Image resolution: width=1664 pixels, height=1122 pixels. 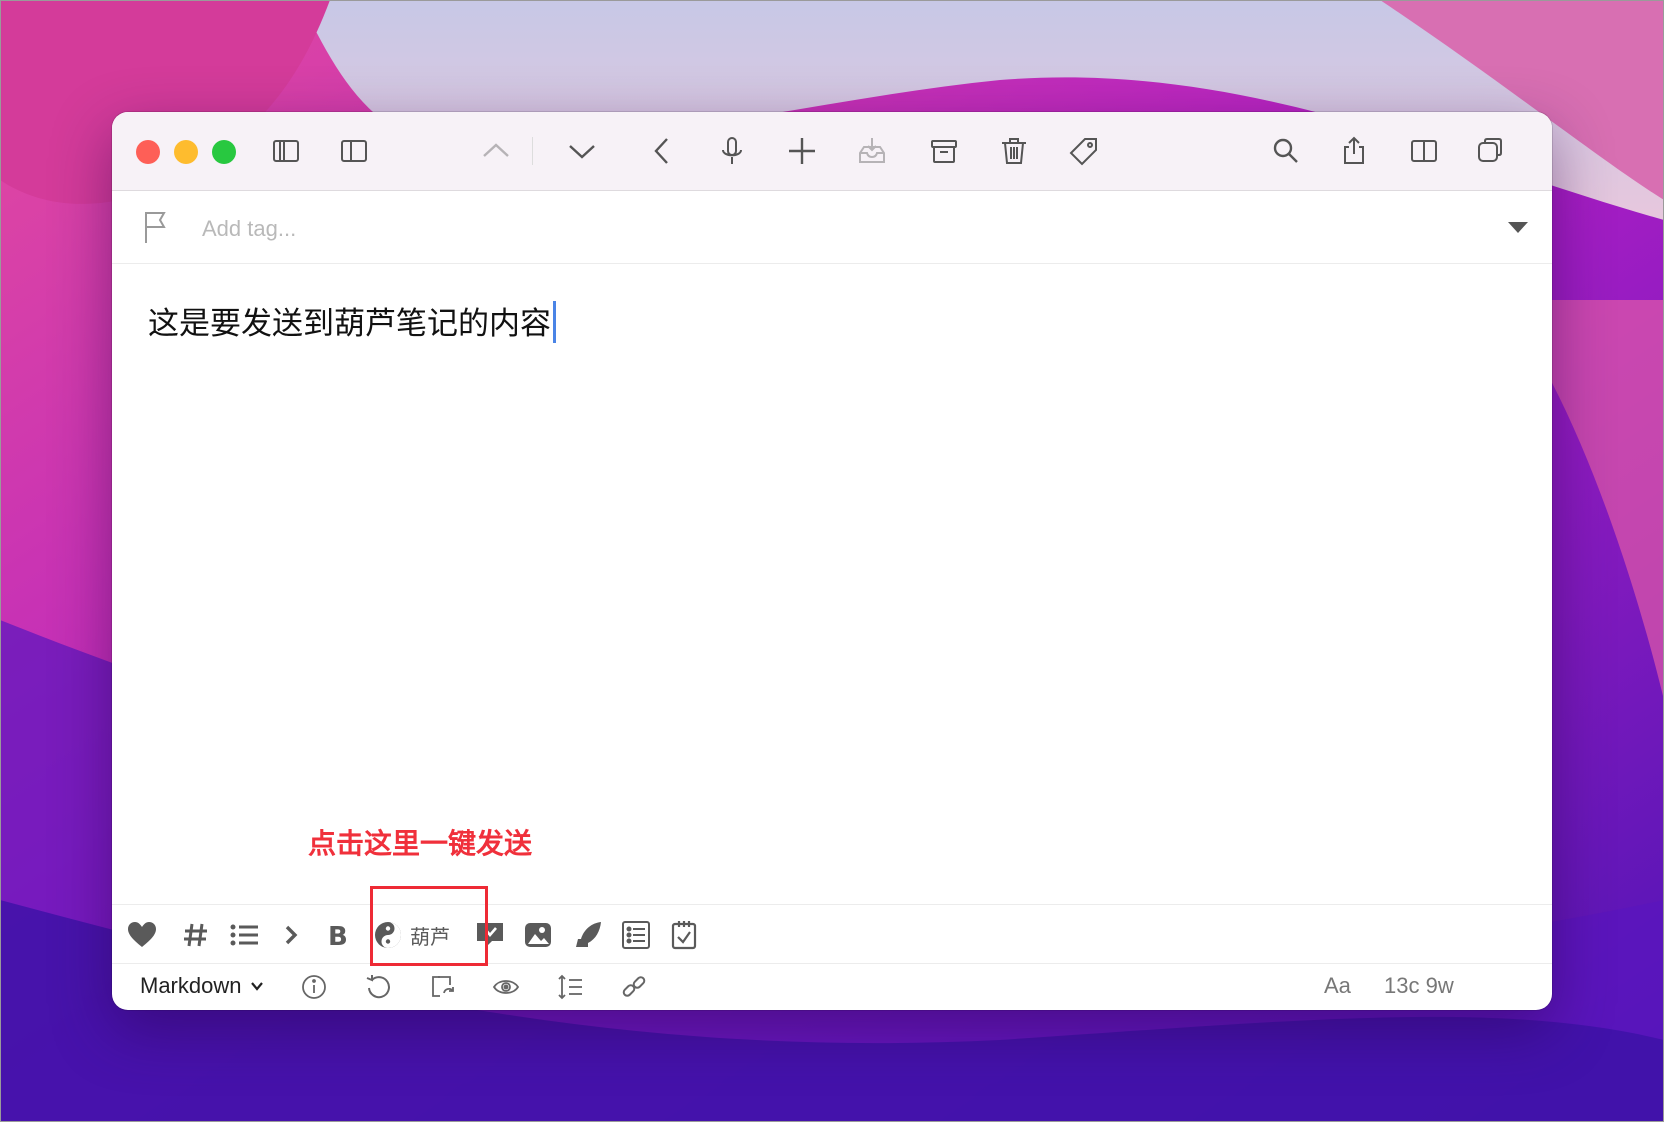 What do you see at coordinates (1014, 151) in the screenshot?
I see `trash-icon` at bounding box center [1014, 151].